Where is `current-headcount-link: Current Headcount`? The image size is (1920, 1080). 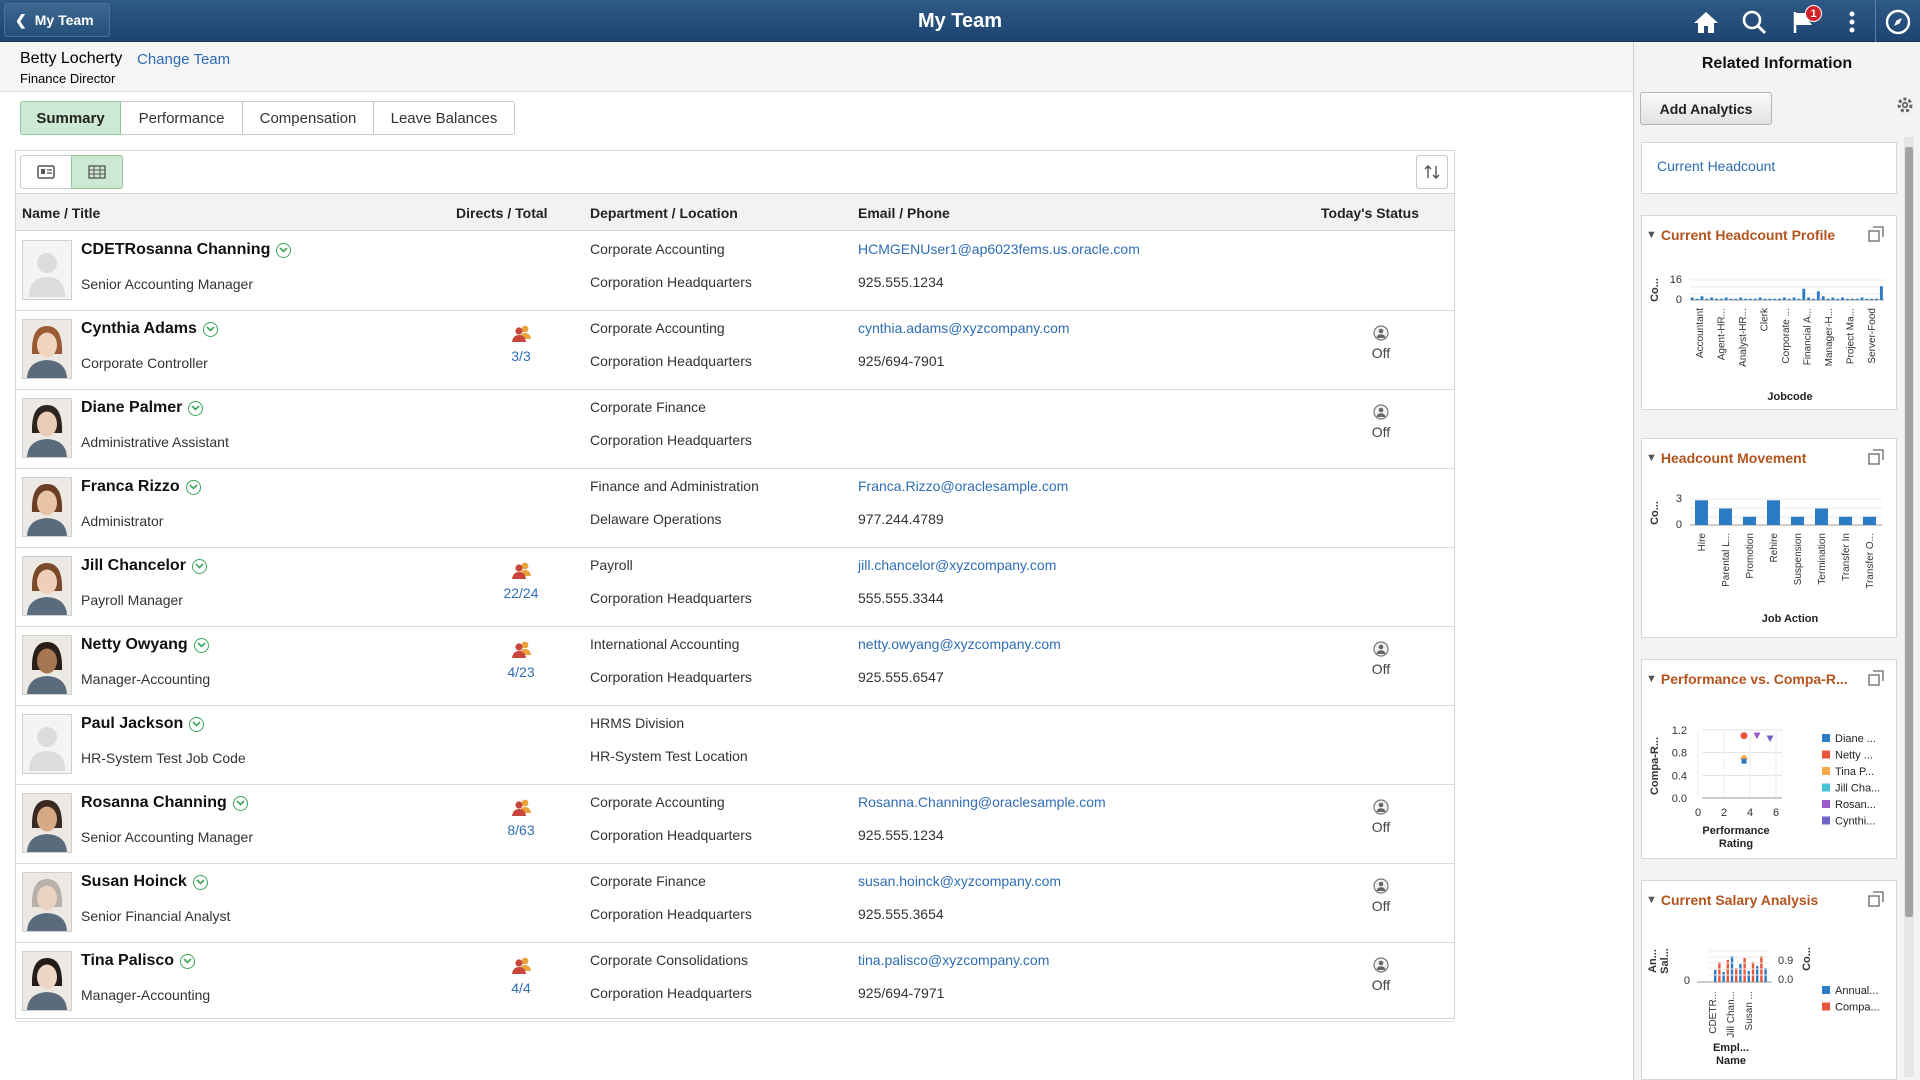
current-headcount-link: Current Headcount is located at coordinates (1716, 166).